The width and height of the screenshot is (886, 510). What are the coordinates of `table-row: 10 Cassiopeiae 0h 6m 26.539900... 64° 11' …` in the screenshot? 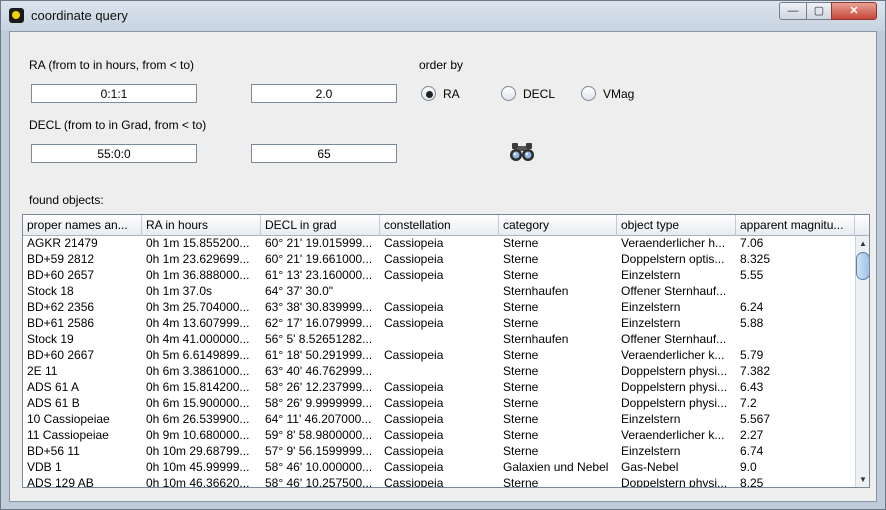 It's located at (439, 420).